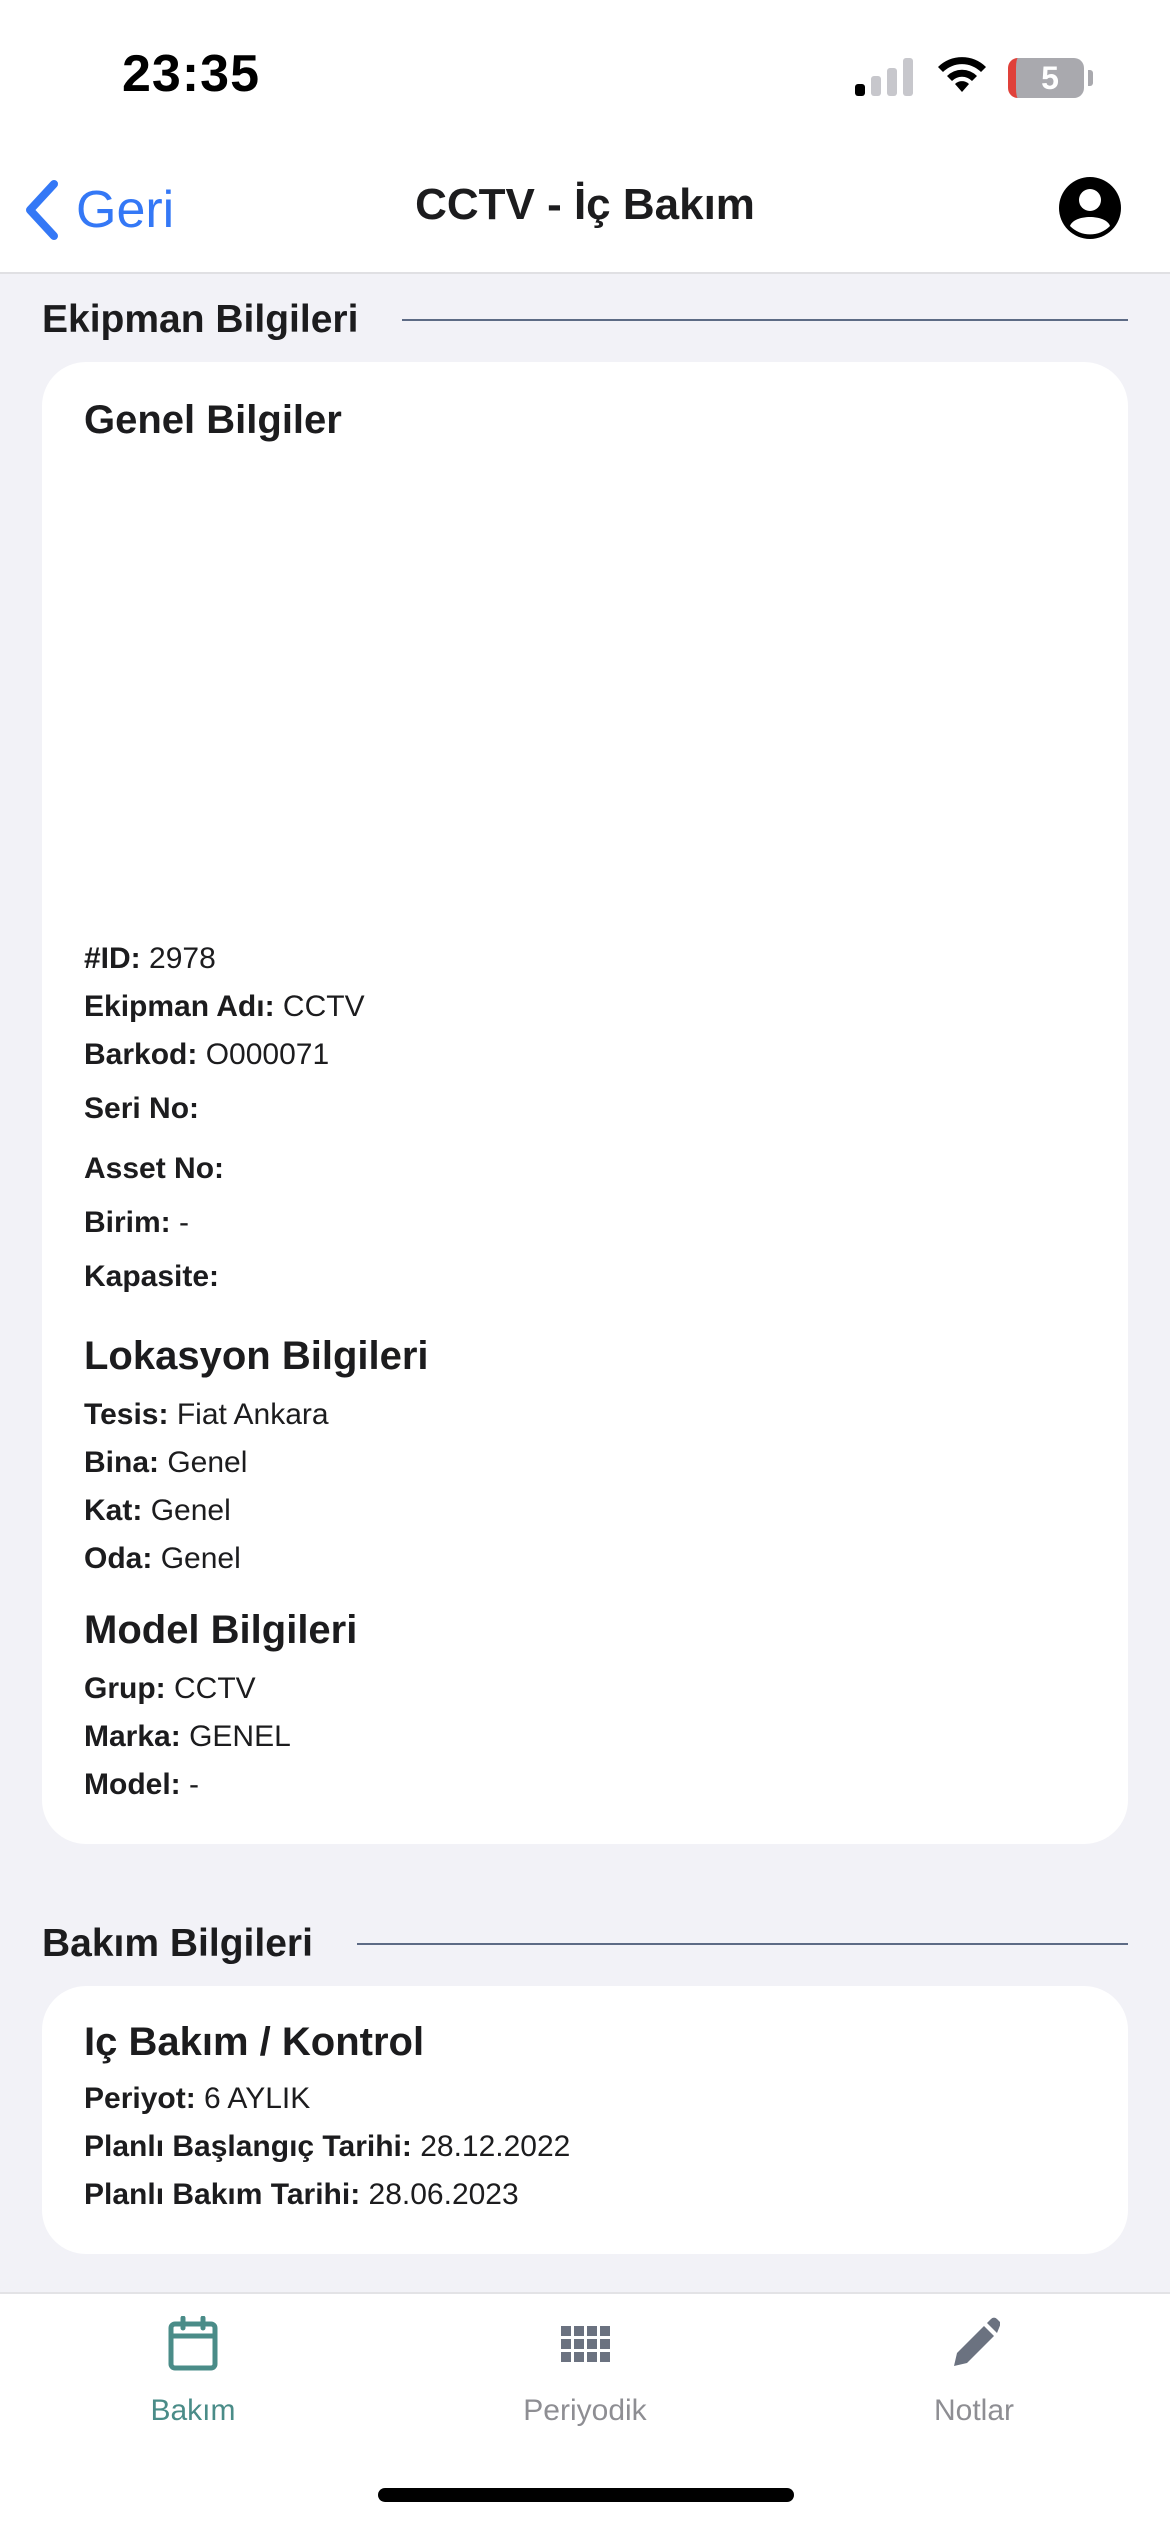 The image size is (1170, 2534). I want to click on cellular-signal-icon, so click(885, 77).